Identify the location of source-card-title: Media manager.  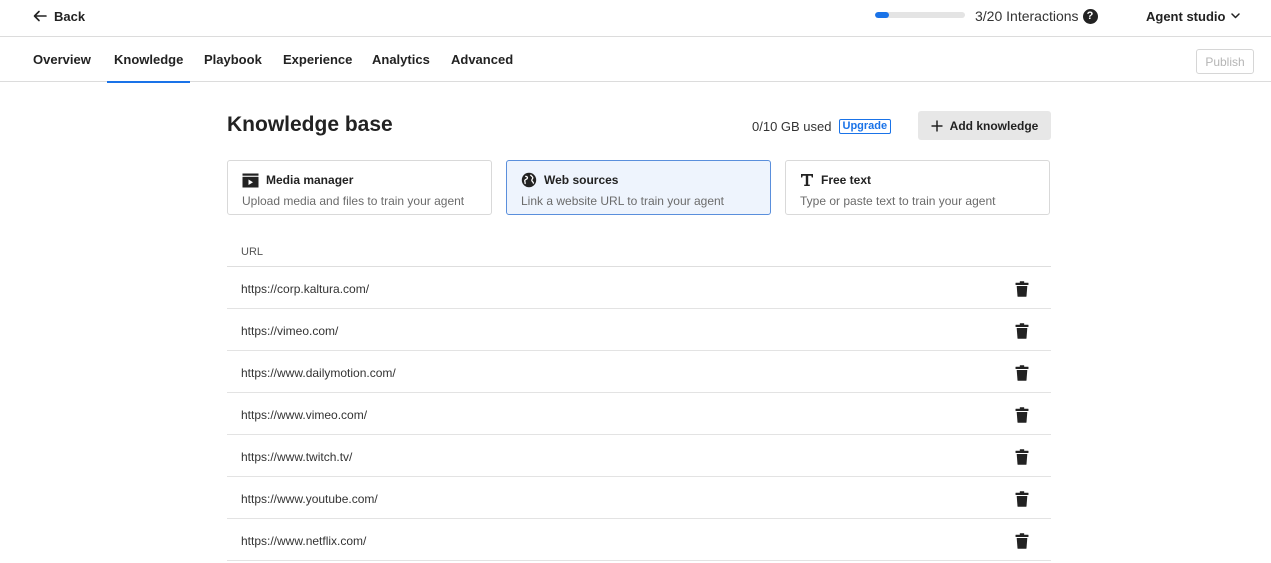
(310, 180).